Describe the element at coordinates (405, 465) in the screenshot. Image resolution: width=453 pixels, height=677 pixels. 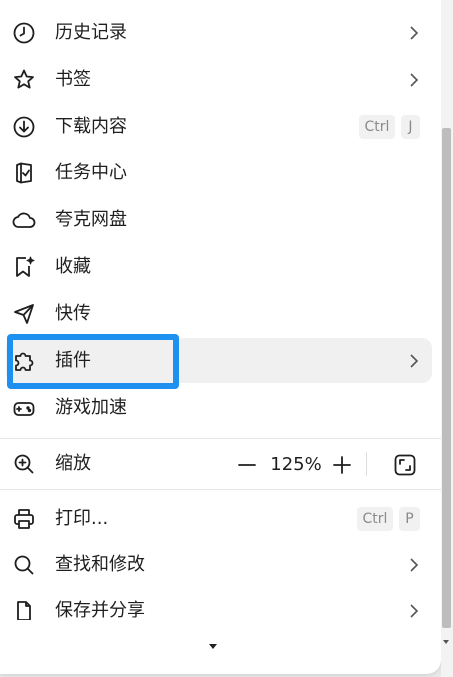
I see `fullscreen-button` at that location.